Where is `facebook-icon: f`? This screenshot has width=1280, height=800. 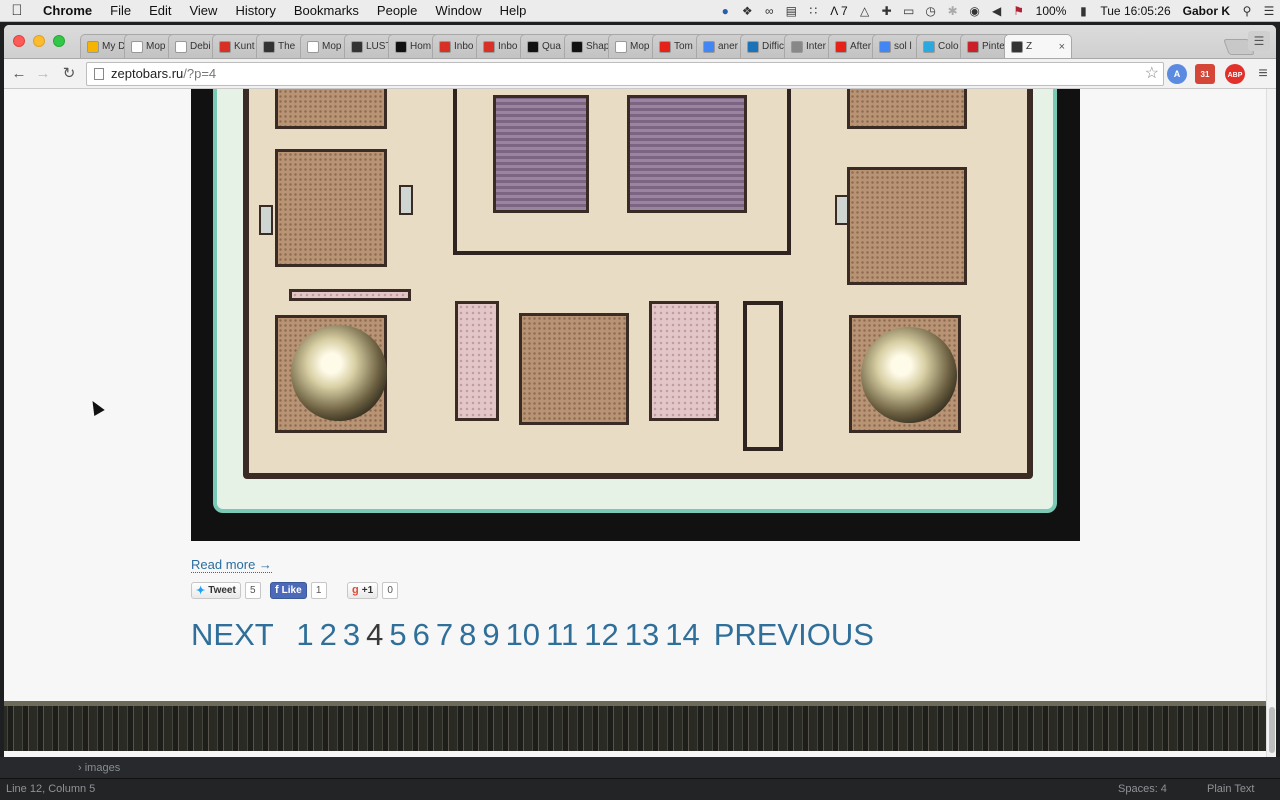
facebook-icon: f is located at coordinates (277, 590).